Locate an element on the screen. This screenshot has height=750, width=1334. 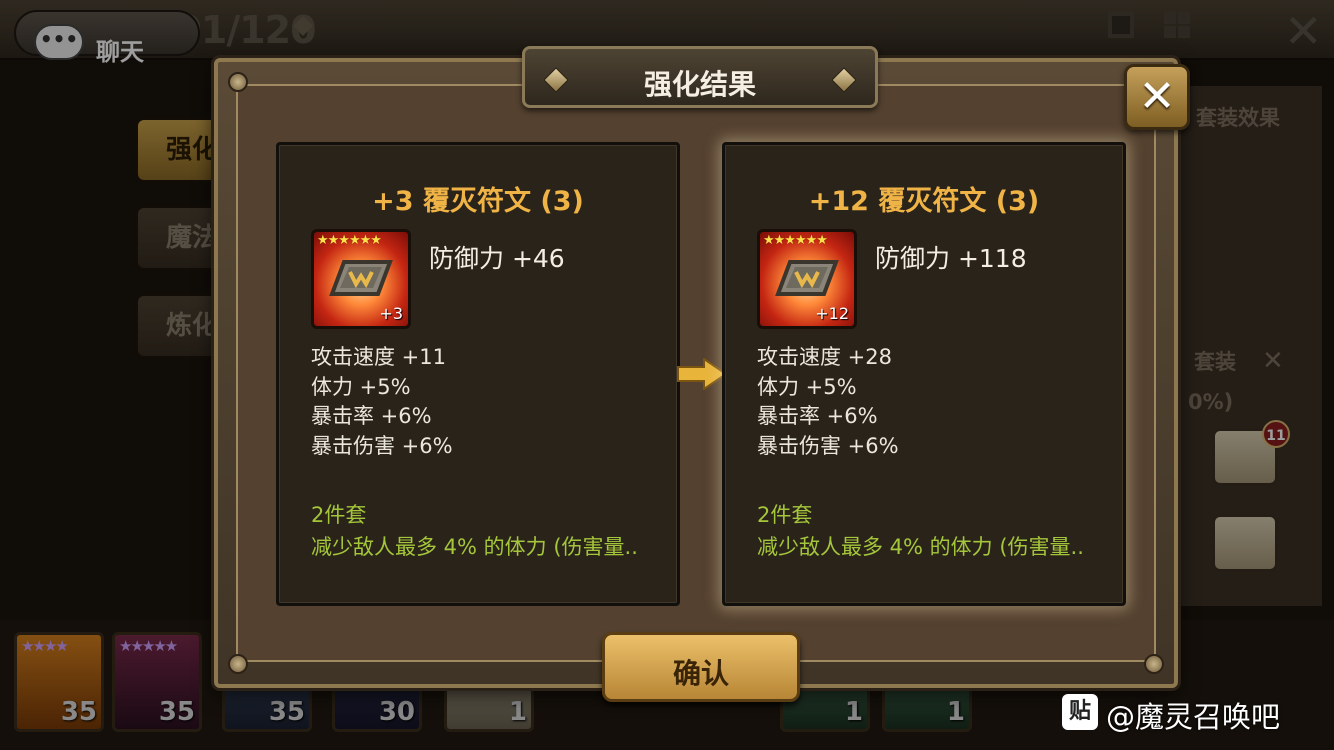
rune-image: ★★★★★★ +12 is located at coordinates (807, 279).